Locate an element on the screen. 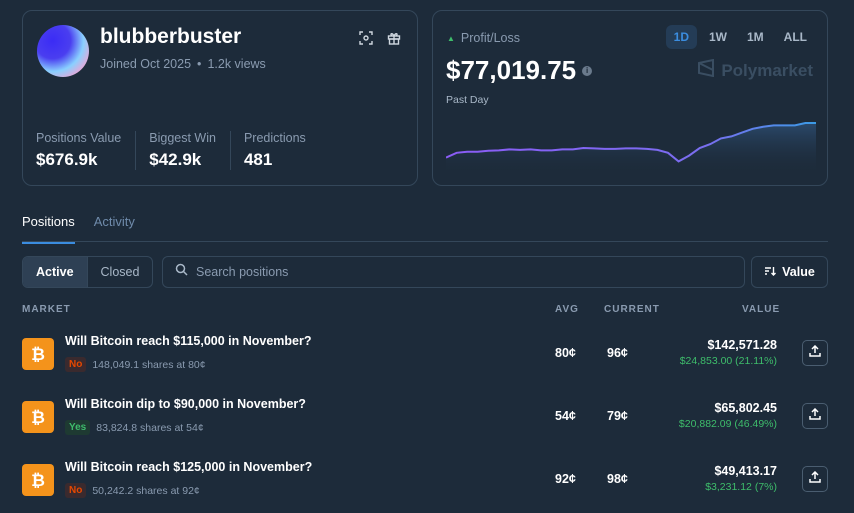 The image size is (854, 513). value-gain: $20,882.09 (46.49%) is located at coordinates (727, 424).